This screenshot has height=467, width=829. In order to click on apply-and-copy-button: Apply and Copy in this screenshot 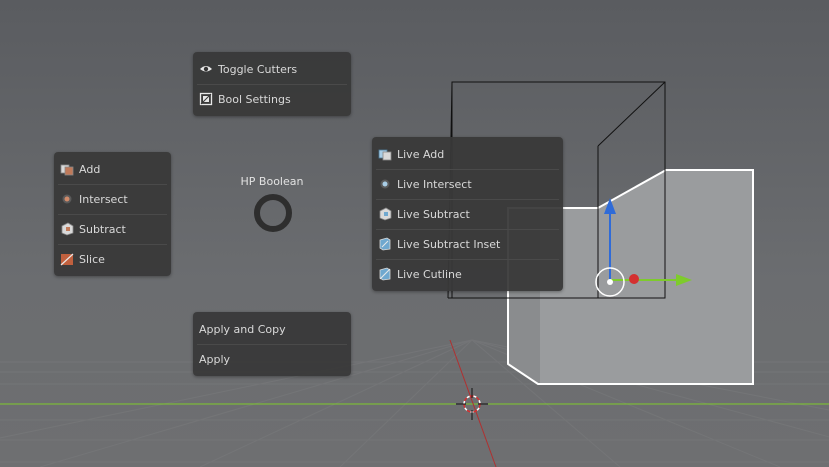, I will do `click(272, 329)`.